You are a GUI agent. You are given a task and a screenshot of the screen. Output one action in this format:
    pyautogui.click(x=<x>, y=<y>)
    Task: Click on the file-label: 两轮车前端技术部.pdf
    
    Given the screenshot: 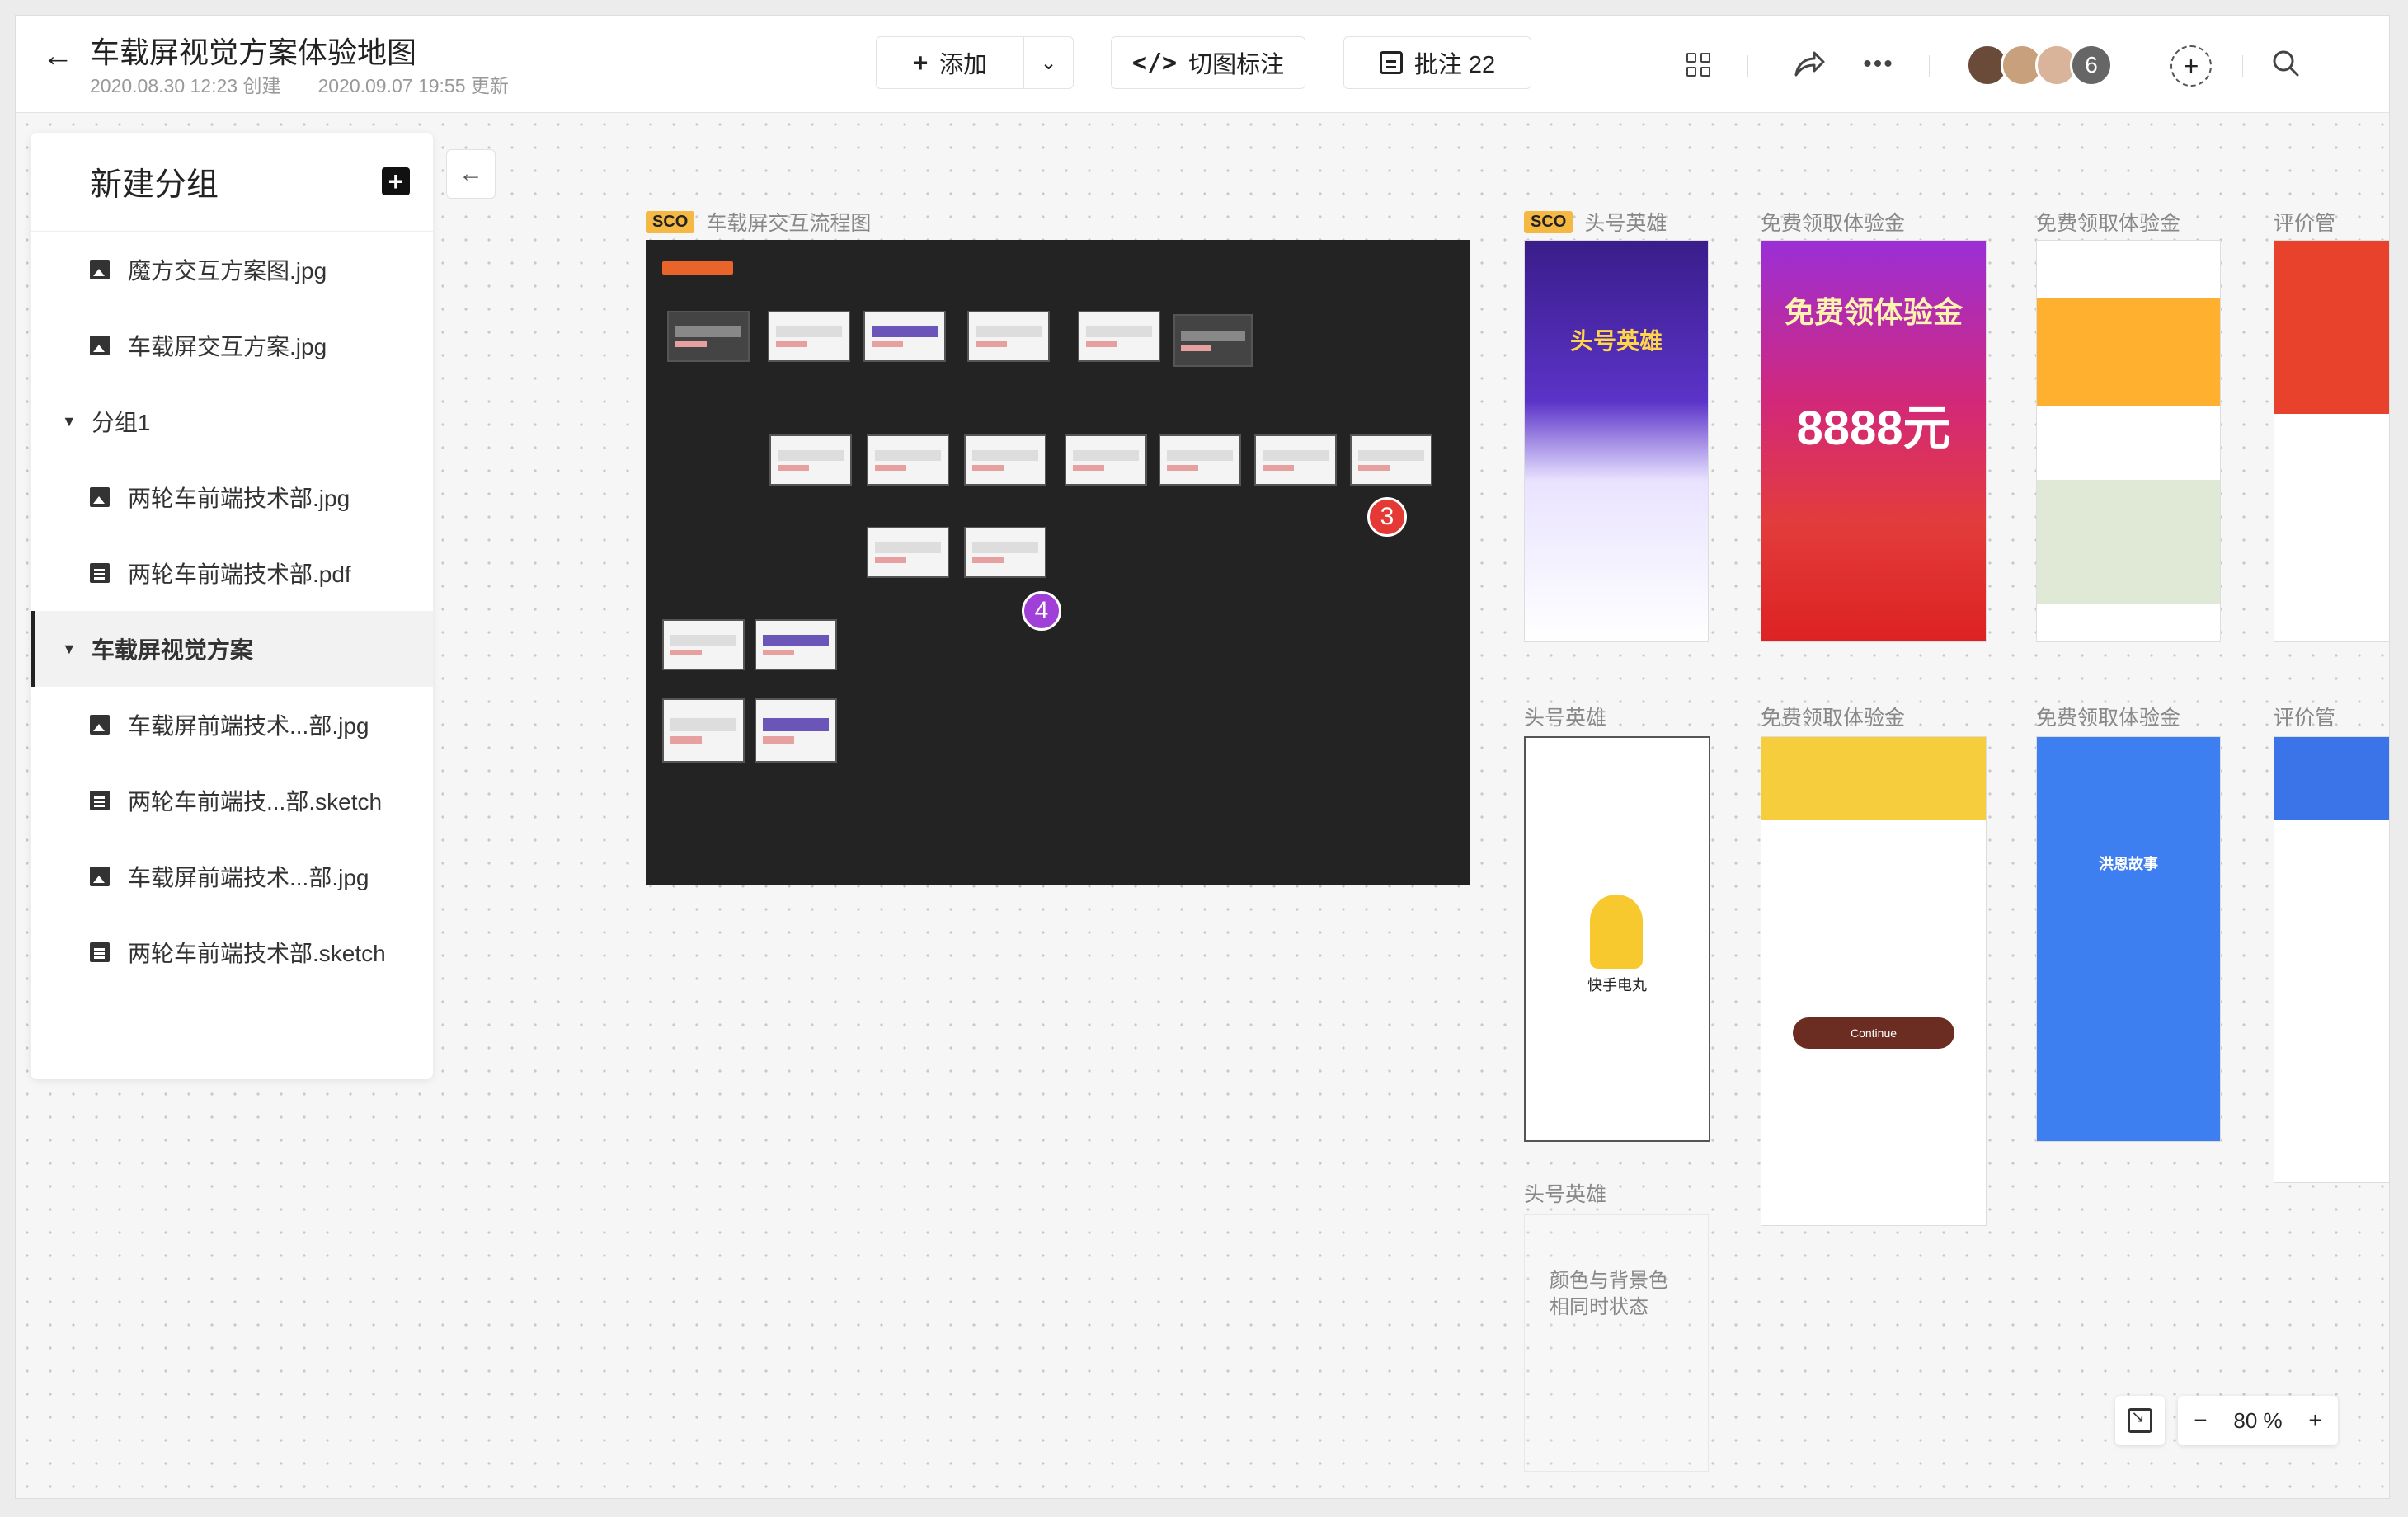 What is the action you would take?
    pyautogui.click(x=240, y=574)
    